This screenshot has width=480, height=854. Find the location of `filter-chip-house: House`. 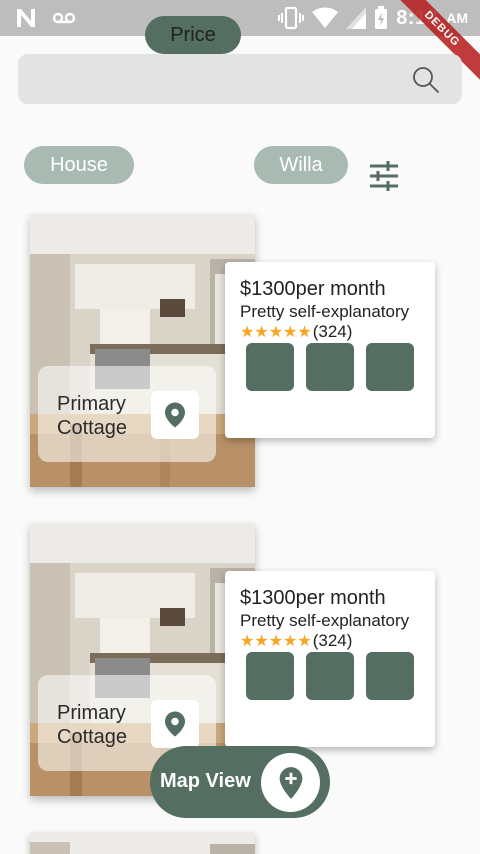

filter-chip-house: House is located at coordinates (79, 165).